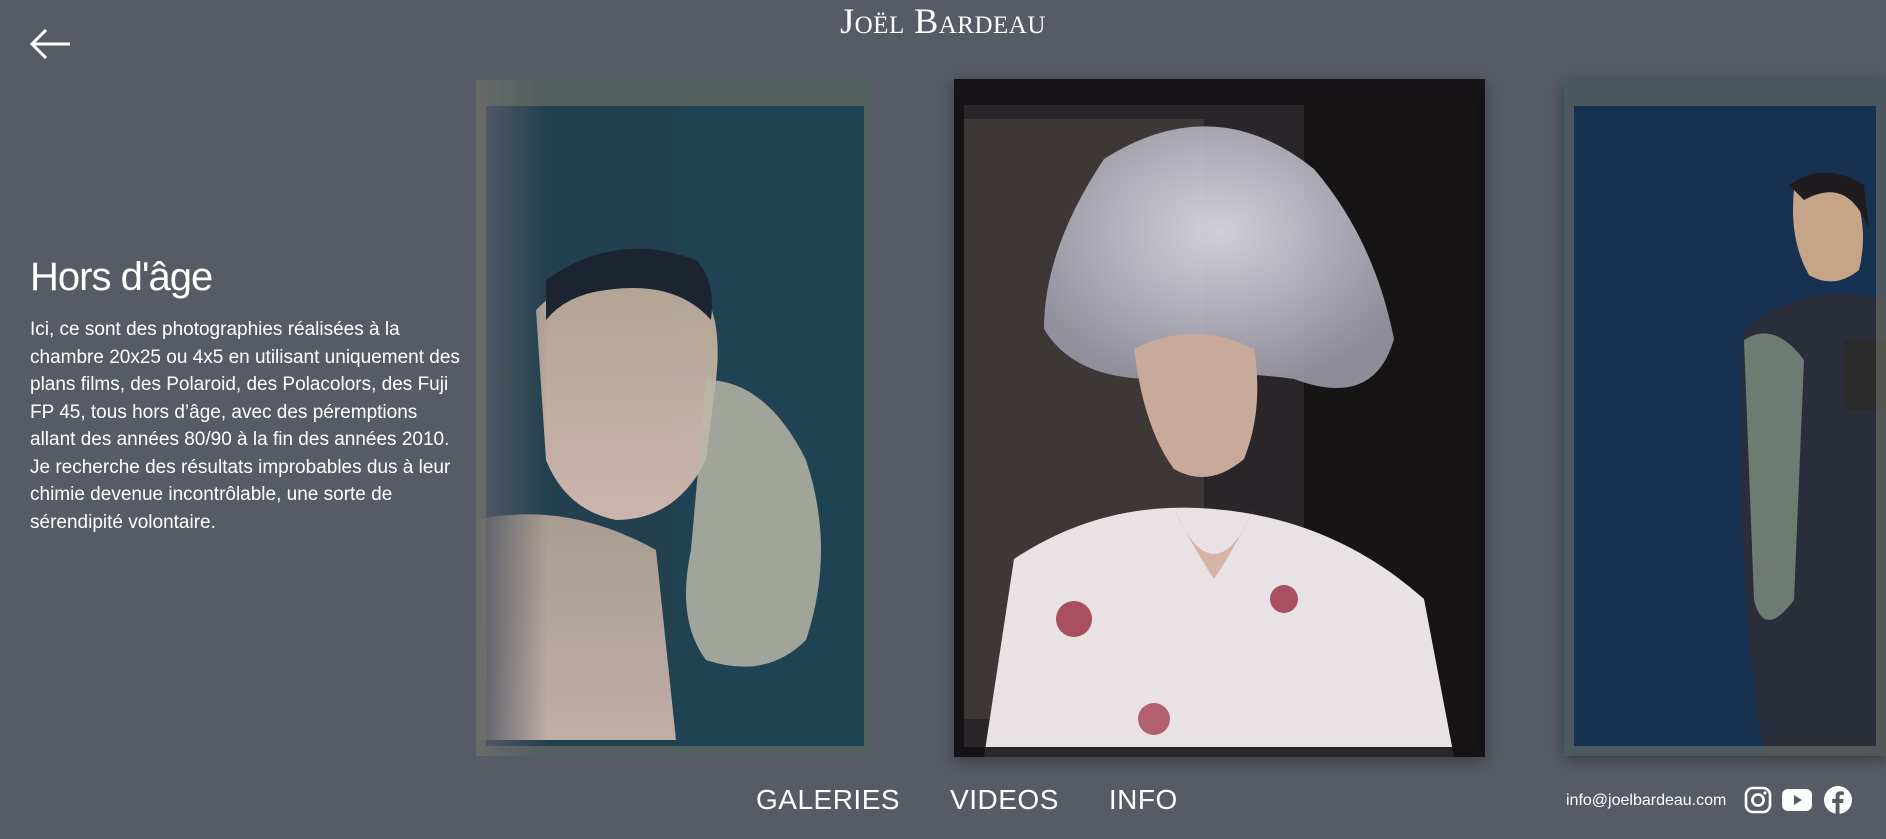  I want to click on youtube-link, so click(1797, 800).